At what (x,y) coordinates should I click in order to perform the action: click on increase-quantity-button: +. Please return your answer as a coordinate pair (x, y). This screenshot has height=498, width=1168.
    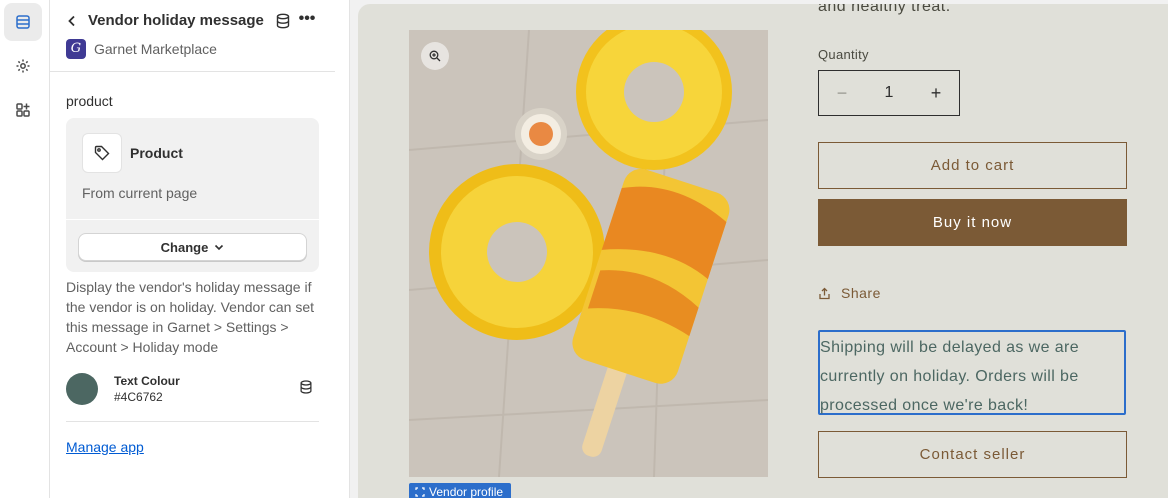
    Looking at the image, I should click on (936, 93).